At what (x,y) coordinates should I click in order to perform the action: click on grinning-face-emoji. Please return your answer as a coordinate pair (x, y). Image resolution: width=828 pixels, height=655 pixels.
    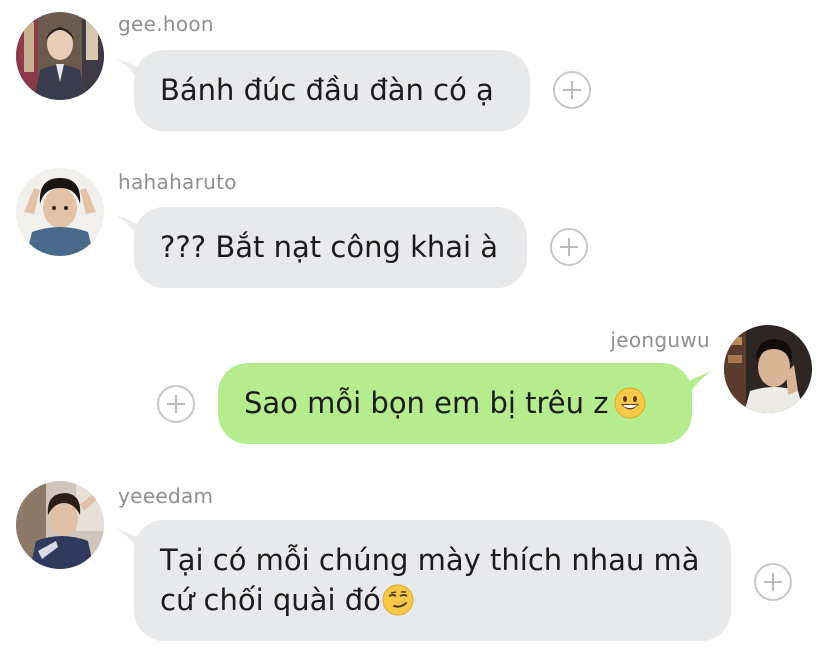
    Looking at the image, I should click on (630, 403).